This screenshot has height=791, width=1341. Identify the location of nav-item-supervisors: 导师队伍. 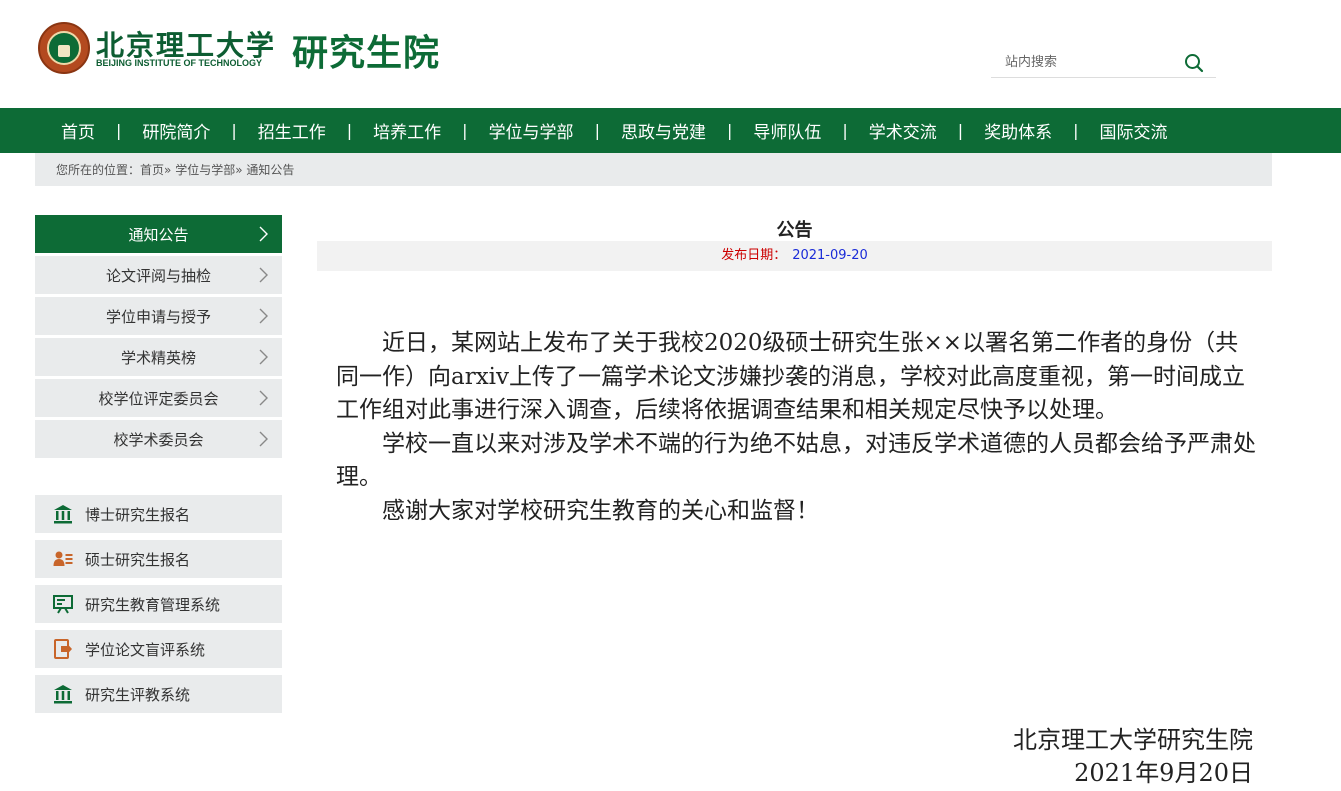
(787, 130).